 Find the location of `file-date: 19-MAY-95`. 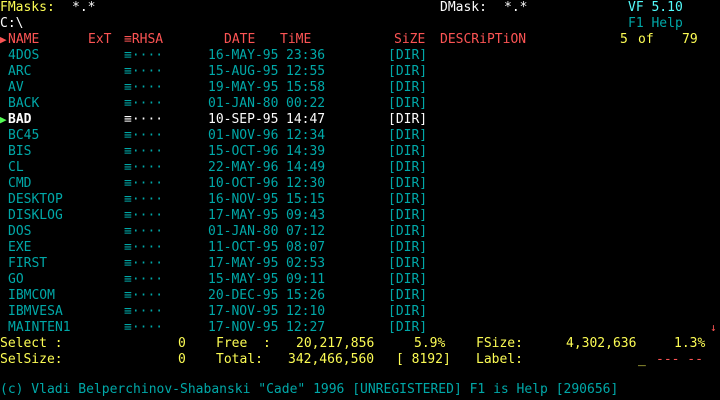

file-date: 19-MAY-95 is located at coordinates (243, 87).